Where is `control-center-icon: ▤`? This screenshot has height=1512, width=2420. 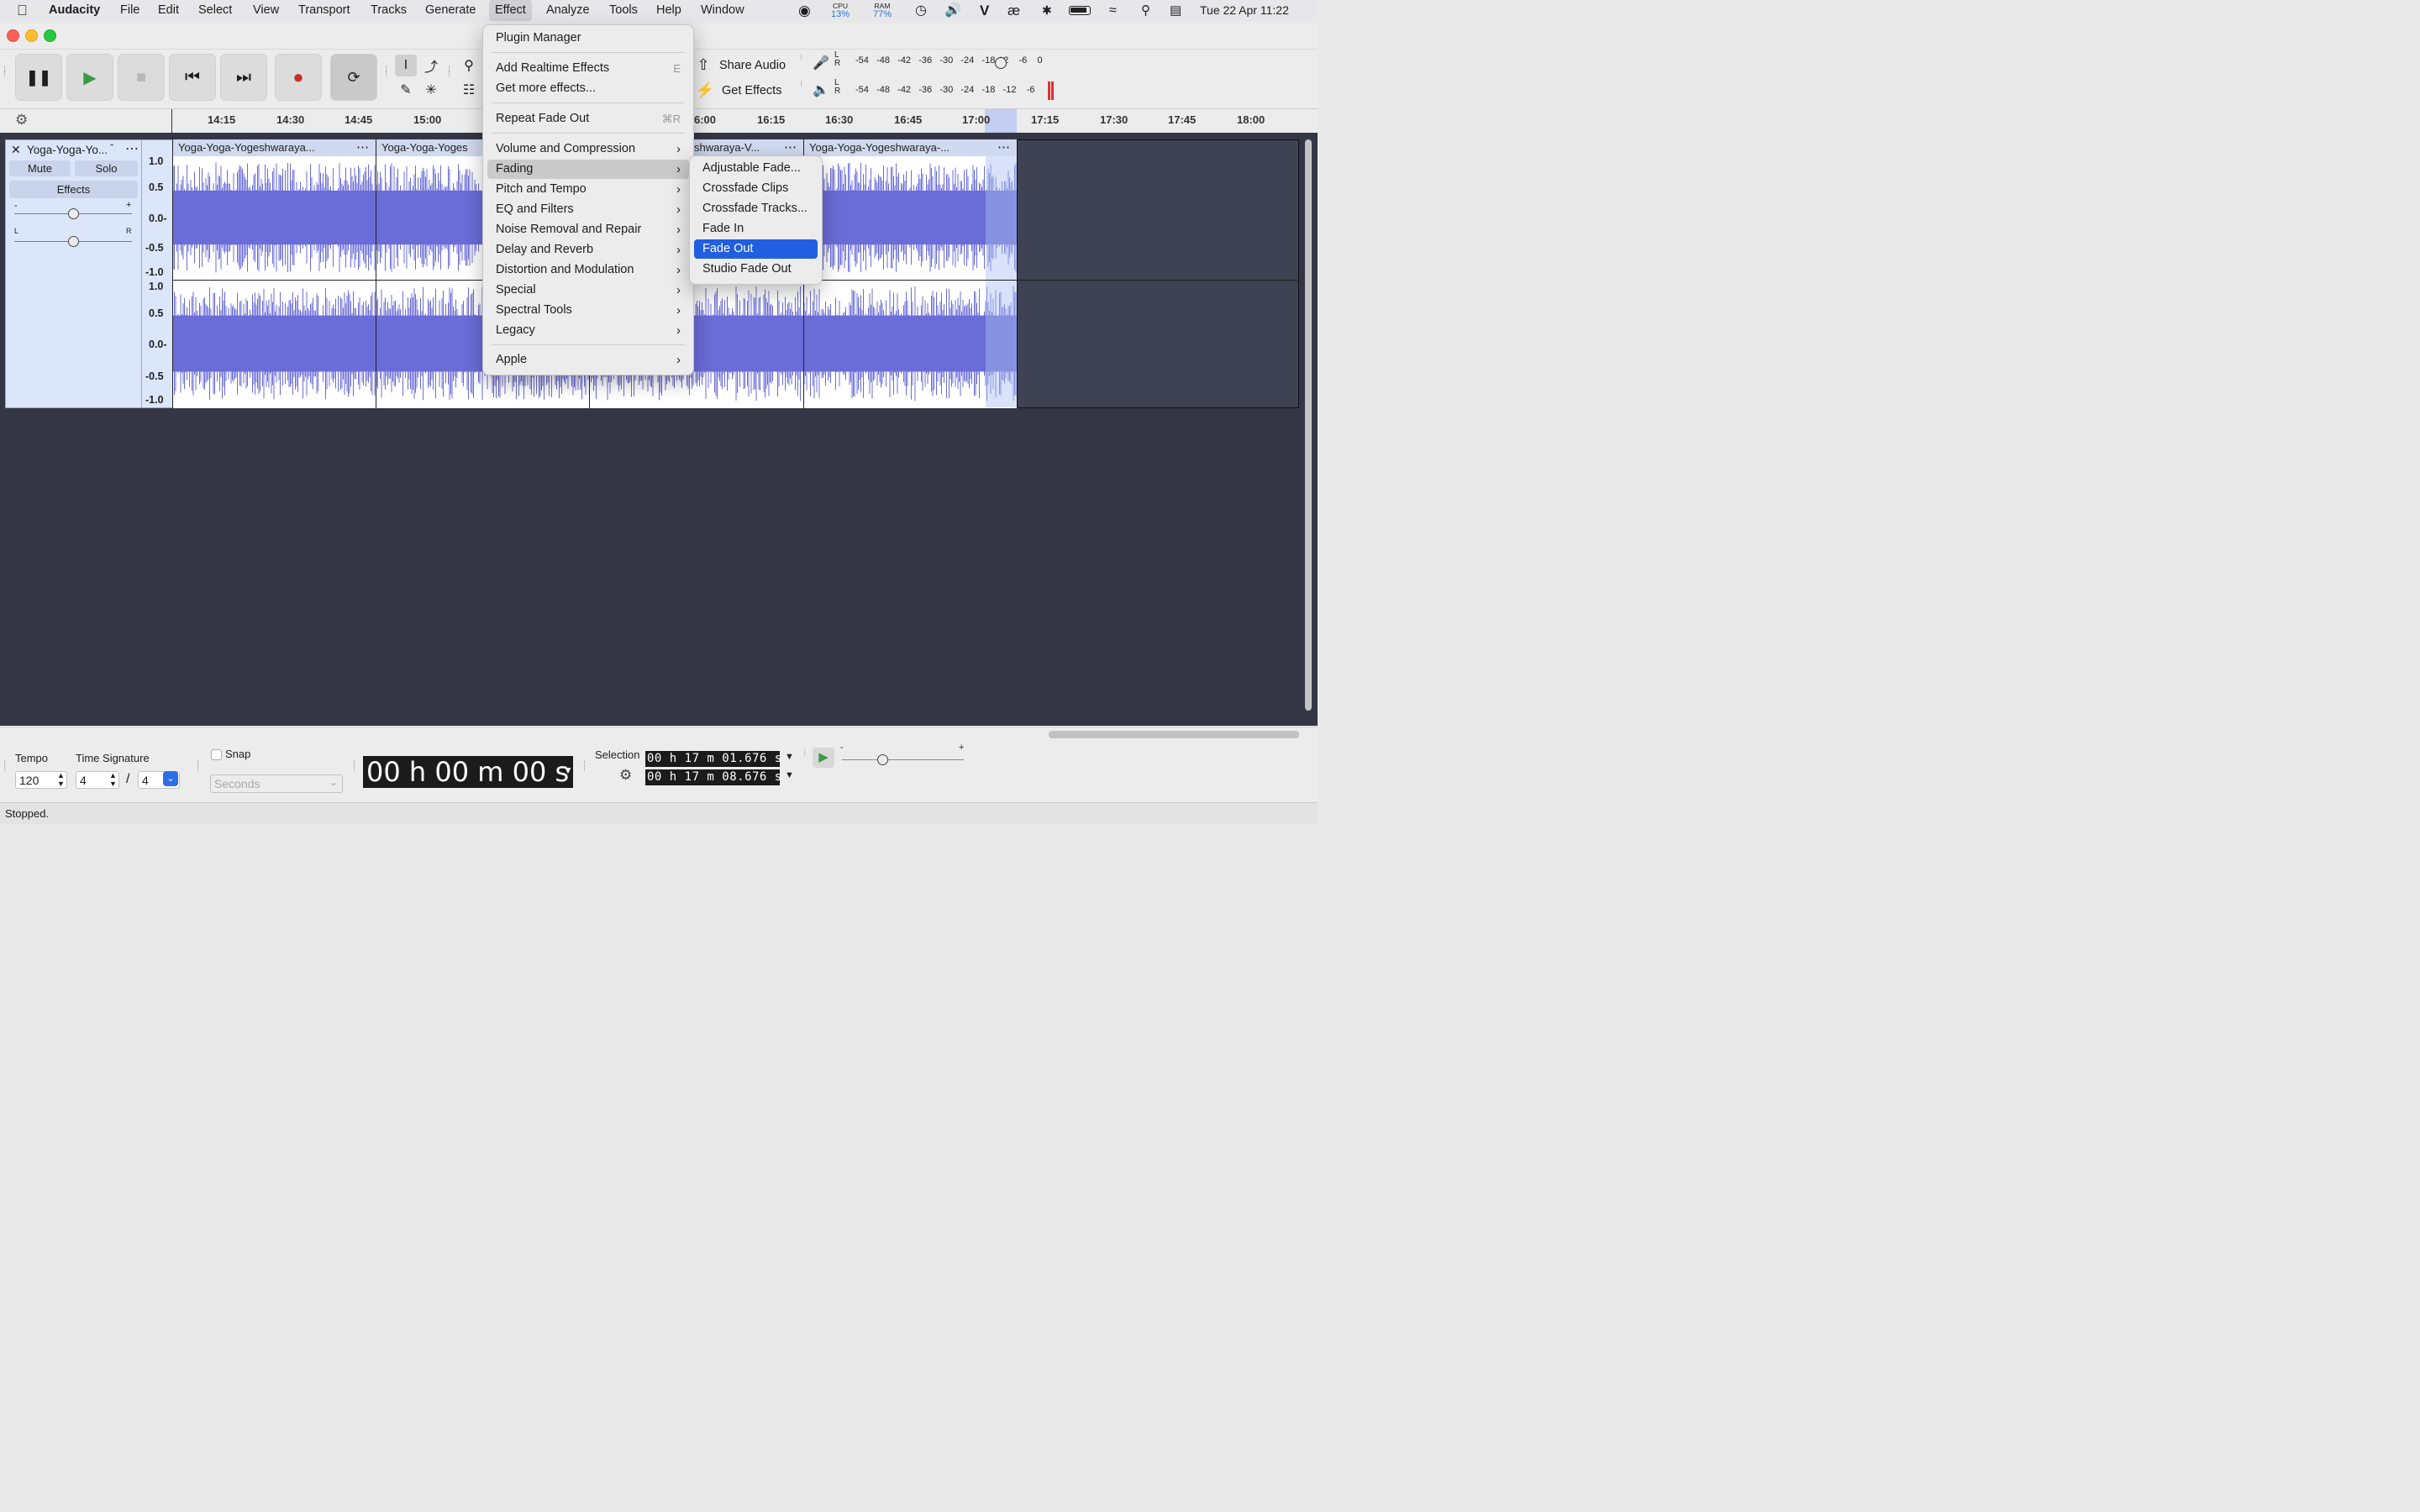 control-center-icon: ▤ is located at coordinates (1175, 10).